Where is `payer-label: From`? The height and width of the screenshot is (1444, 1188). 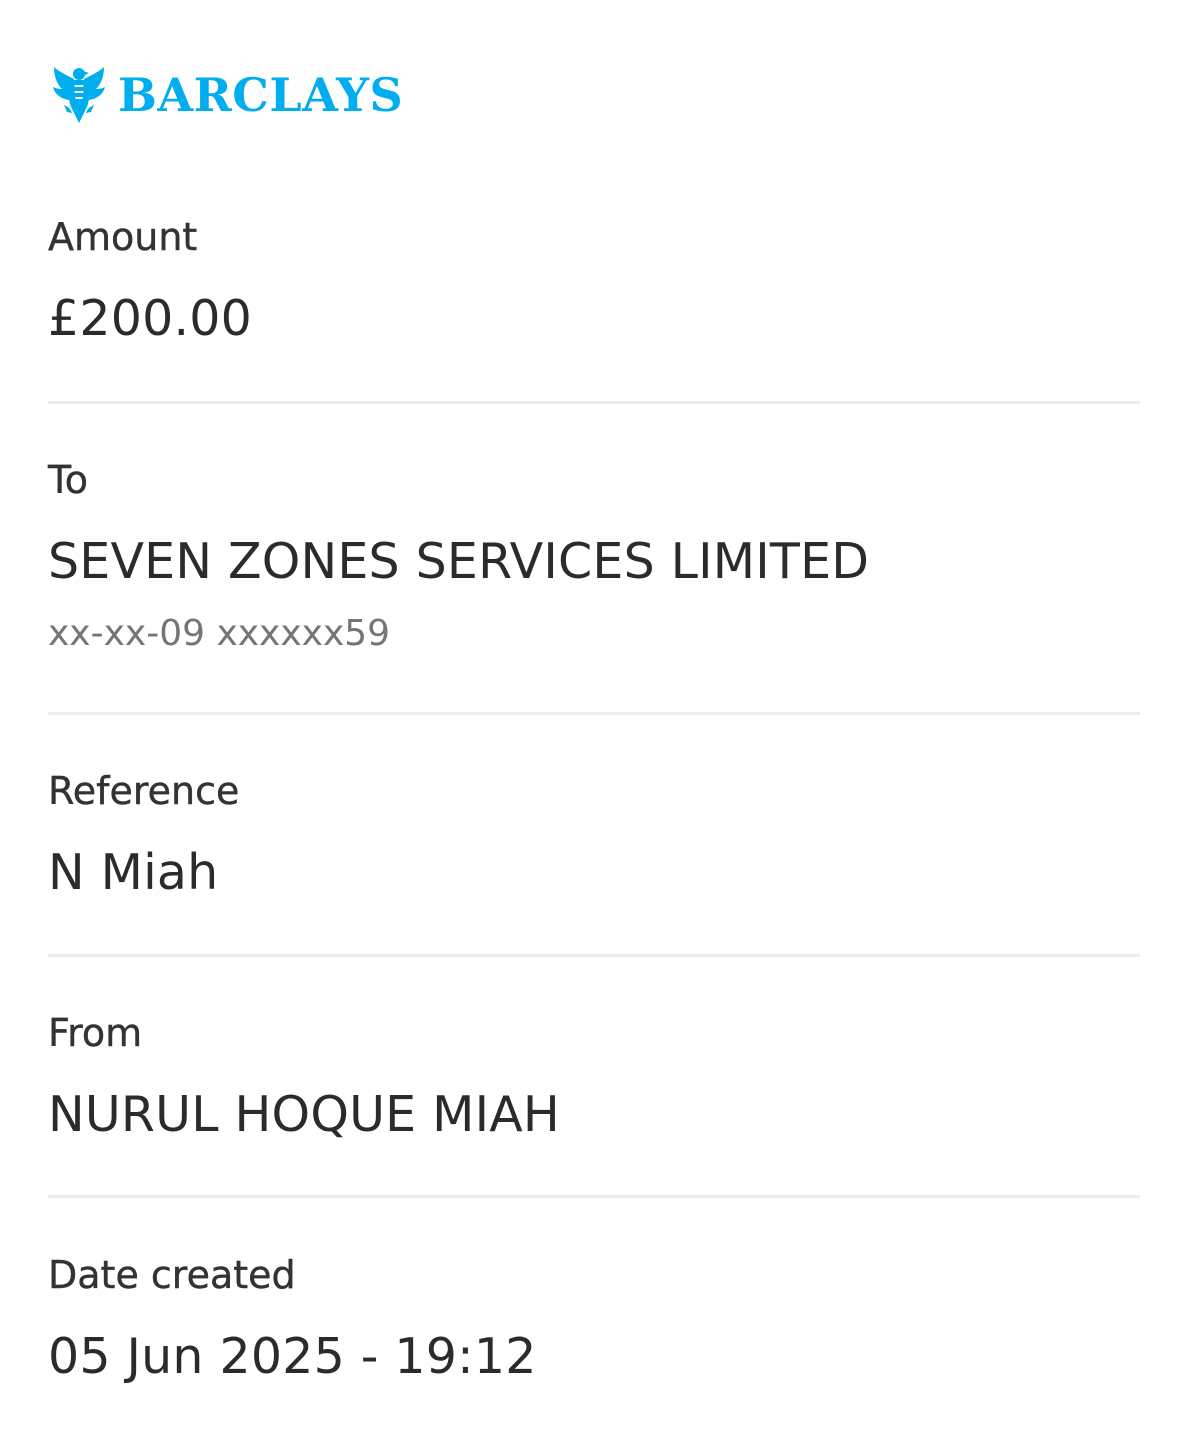
payer-label: From is located at coordinates (95, 1033).